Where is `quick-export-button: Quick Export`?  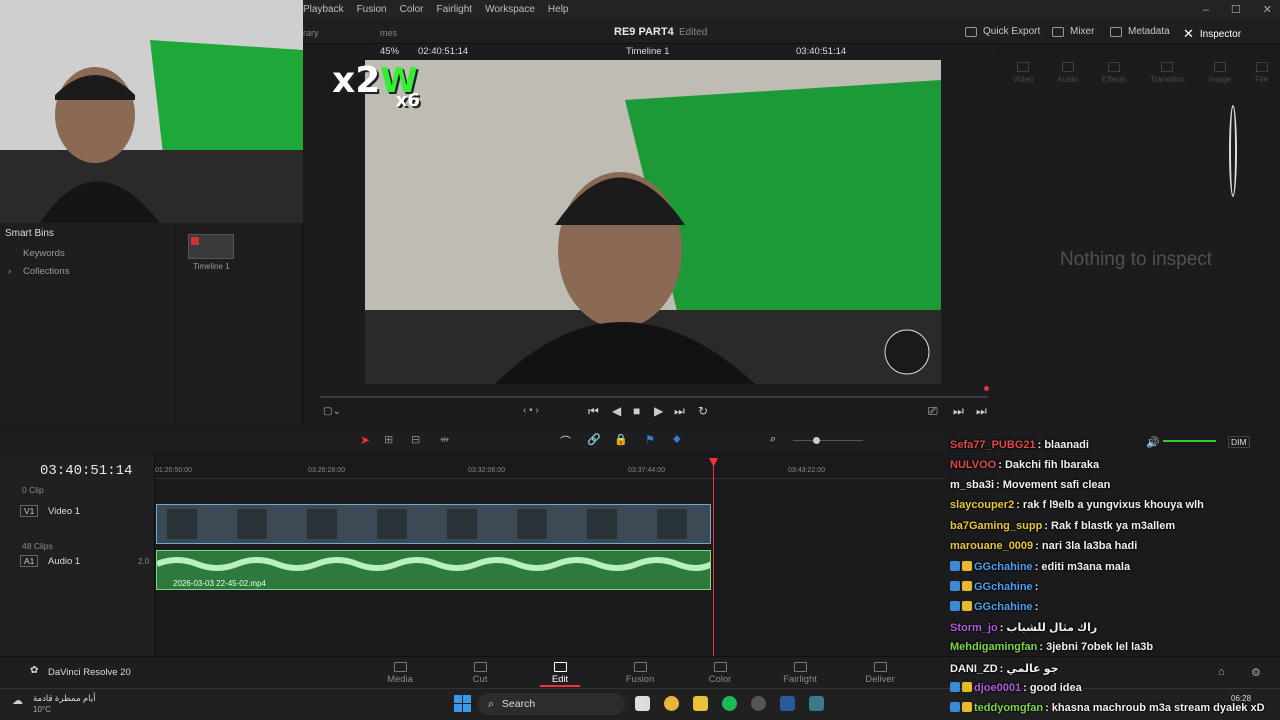
quick-export-button: Quick Export is located at coordinates (1002, 31).